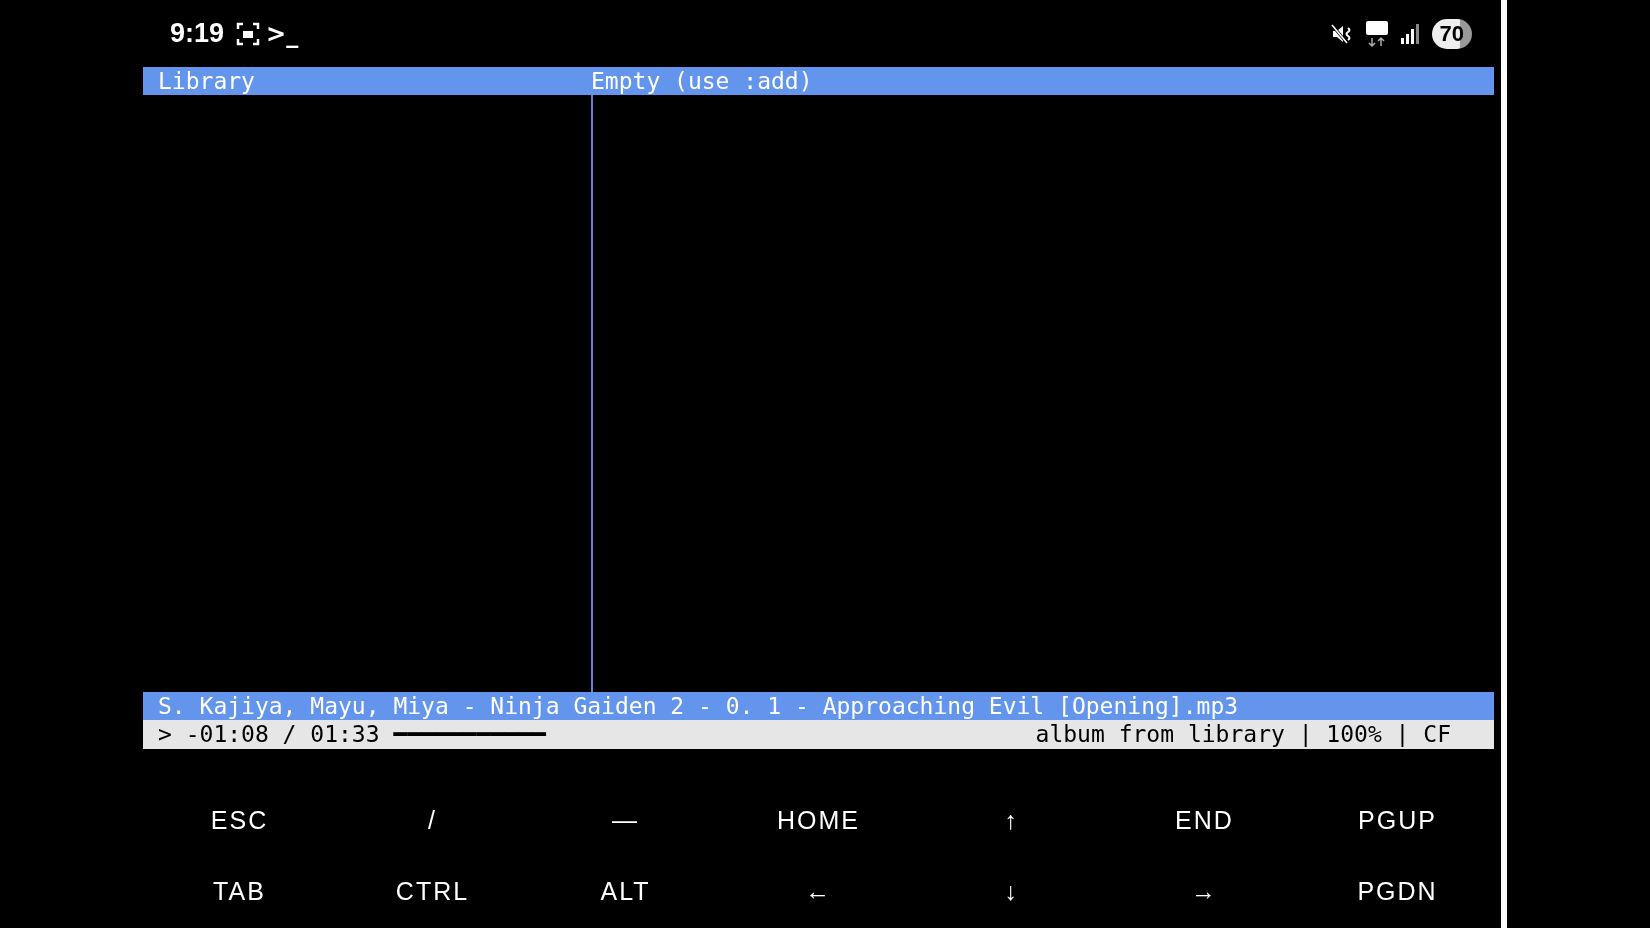 This screenshot has width=1650, height=928. I want to click on playback-time: > -01:08 / 01:33, so click(269, 734).